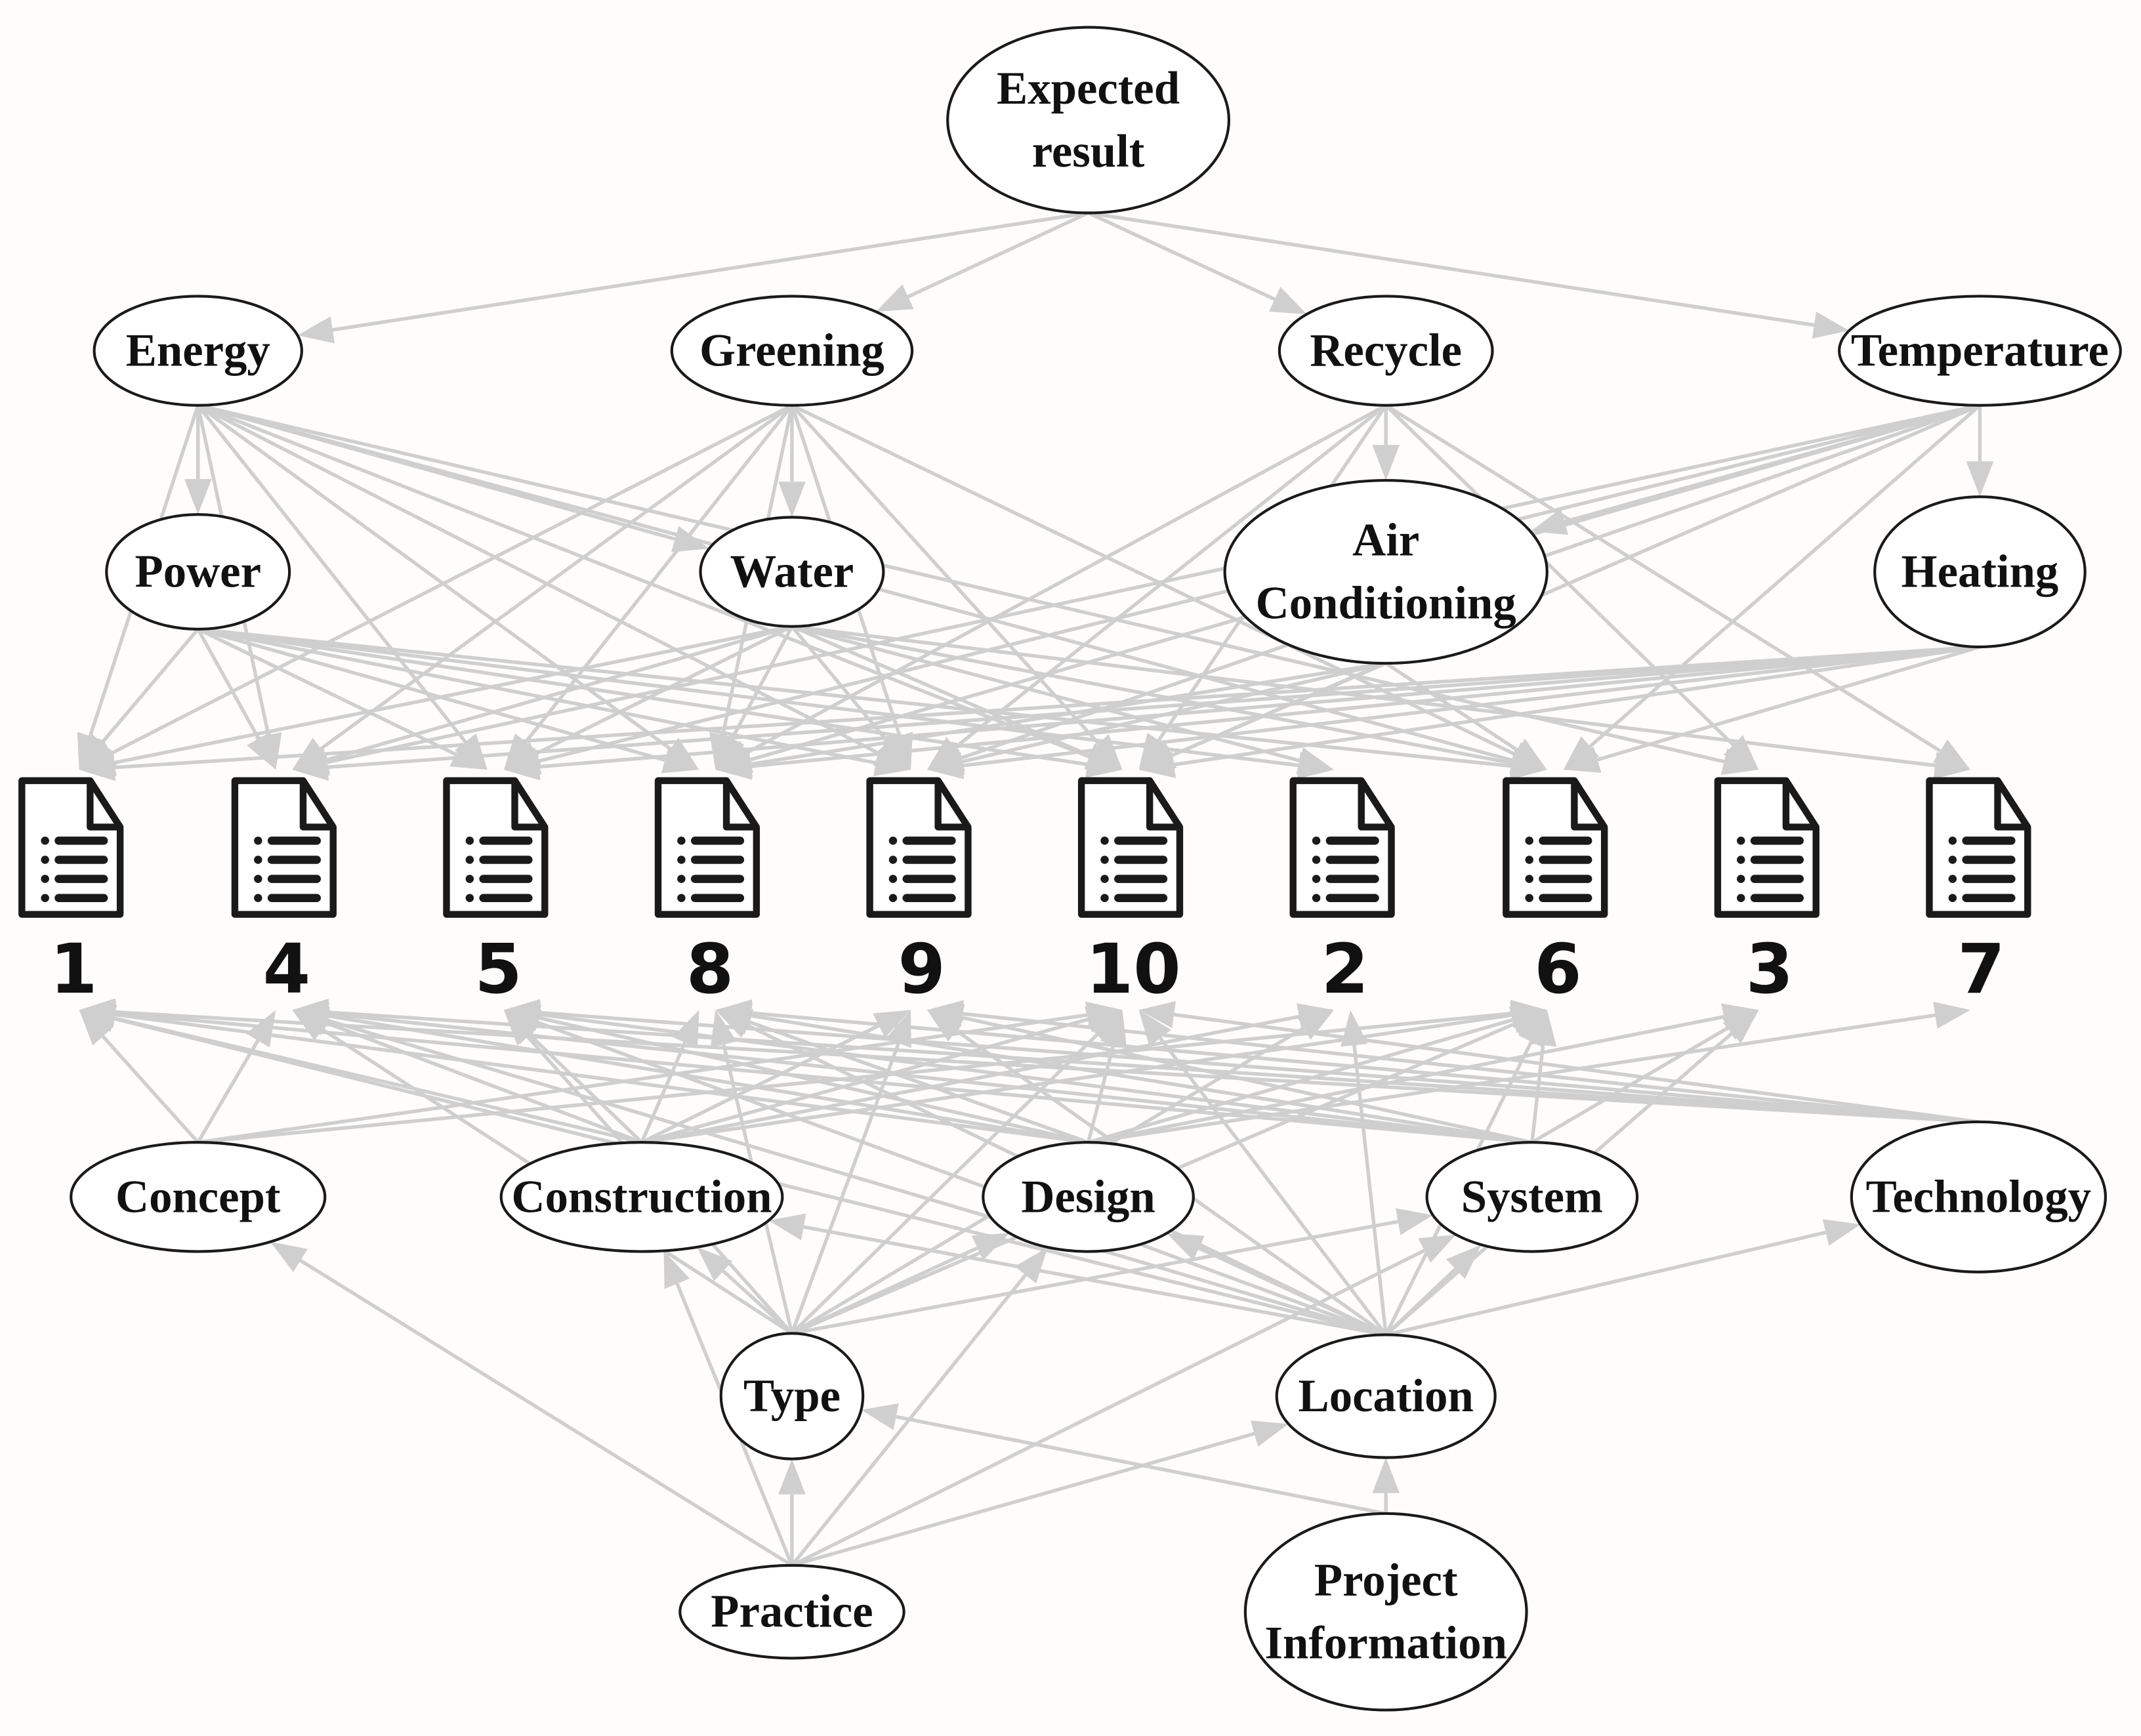 The height and width of the screenshot is (1736, 2141). Describe the element at coordinates (792, 1511) in the screenshot. I see `edge-practice-to-type` at that location.